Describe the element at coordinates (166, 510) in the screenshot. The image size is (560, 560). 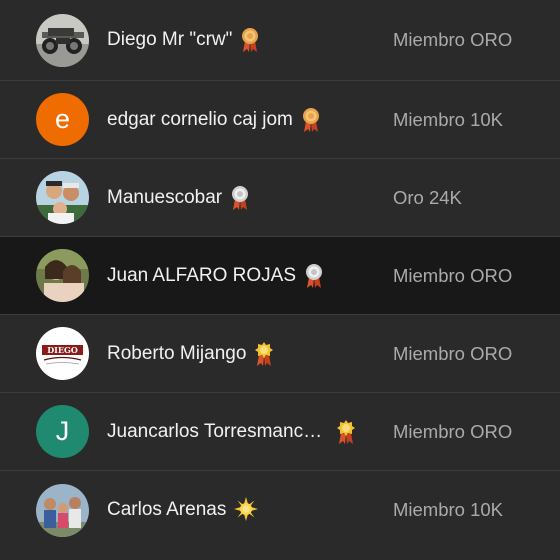
I see `member-name: Carlos Arenas` at that location.